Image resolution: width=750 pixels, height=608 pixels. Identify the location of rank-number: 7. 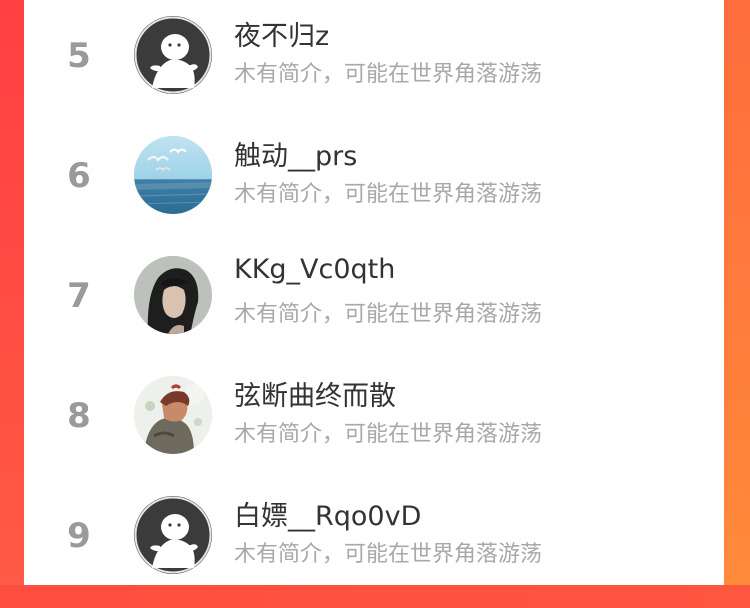
(79, 296).